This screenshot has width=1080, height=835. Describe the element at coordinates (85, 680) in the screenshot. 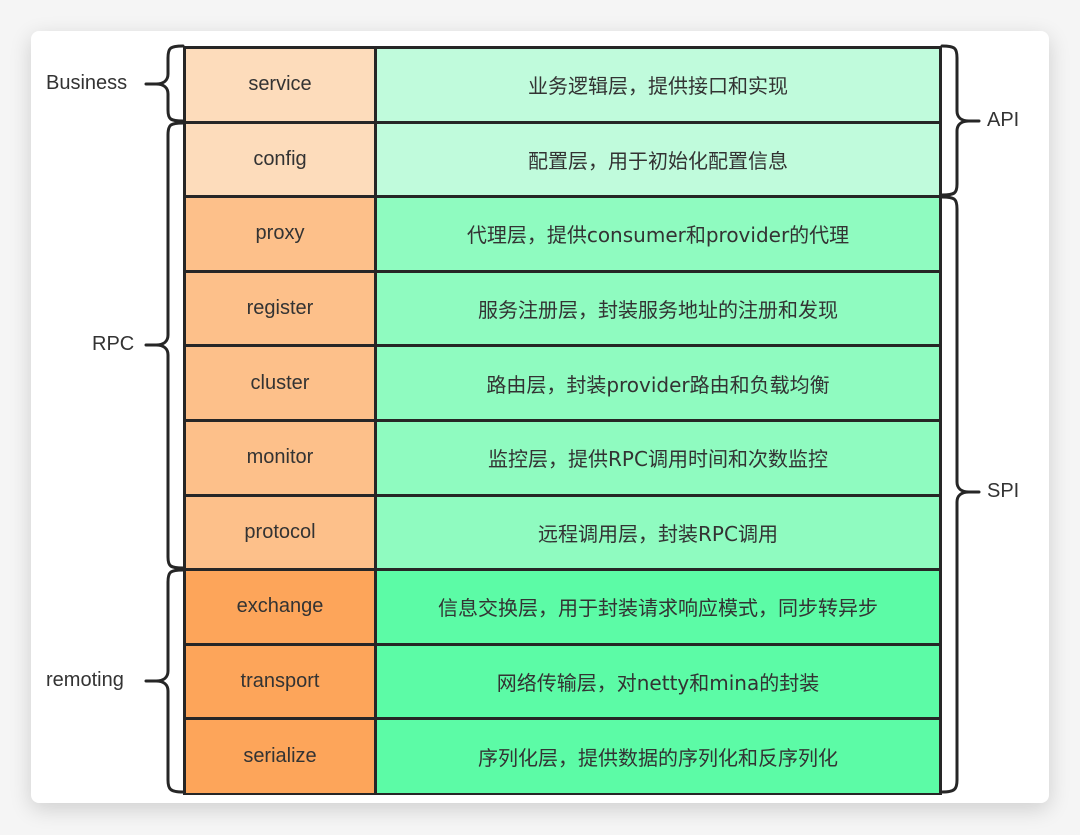

I see `group-label-remoting: remoting` at that location.